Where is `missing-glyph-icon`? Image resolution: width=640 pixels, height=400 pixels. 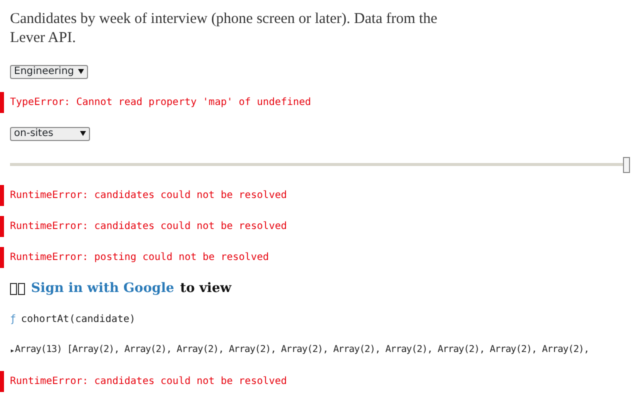 missing-glyph-icon is located at coordinates (17, 288).